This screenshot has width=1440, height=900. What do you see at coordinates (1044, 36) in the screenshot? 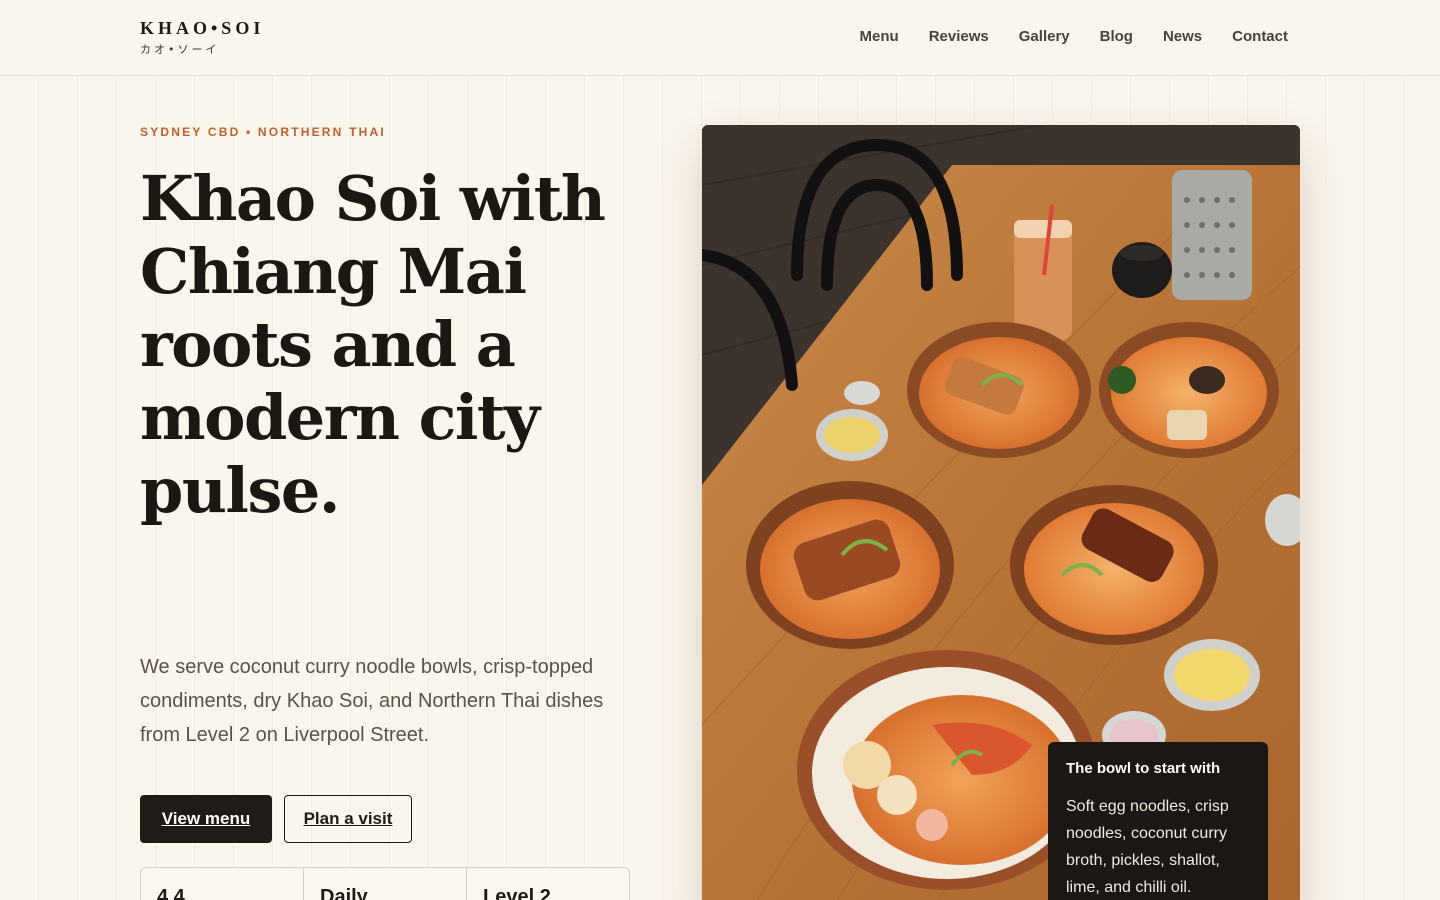
I see `nav-item-gallery: Gallery` at bounding box center [1044, 36].